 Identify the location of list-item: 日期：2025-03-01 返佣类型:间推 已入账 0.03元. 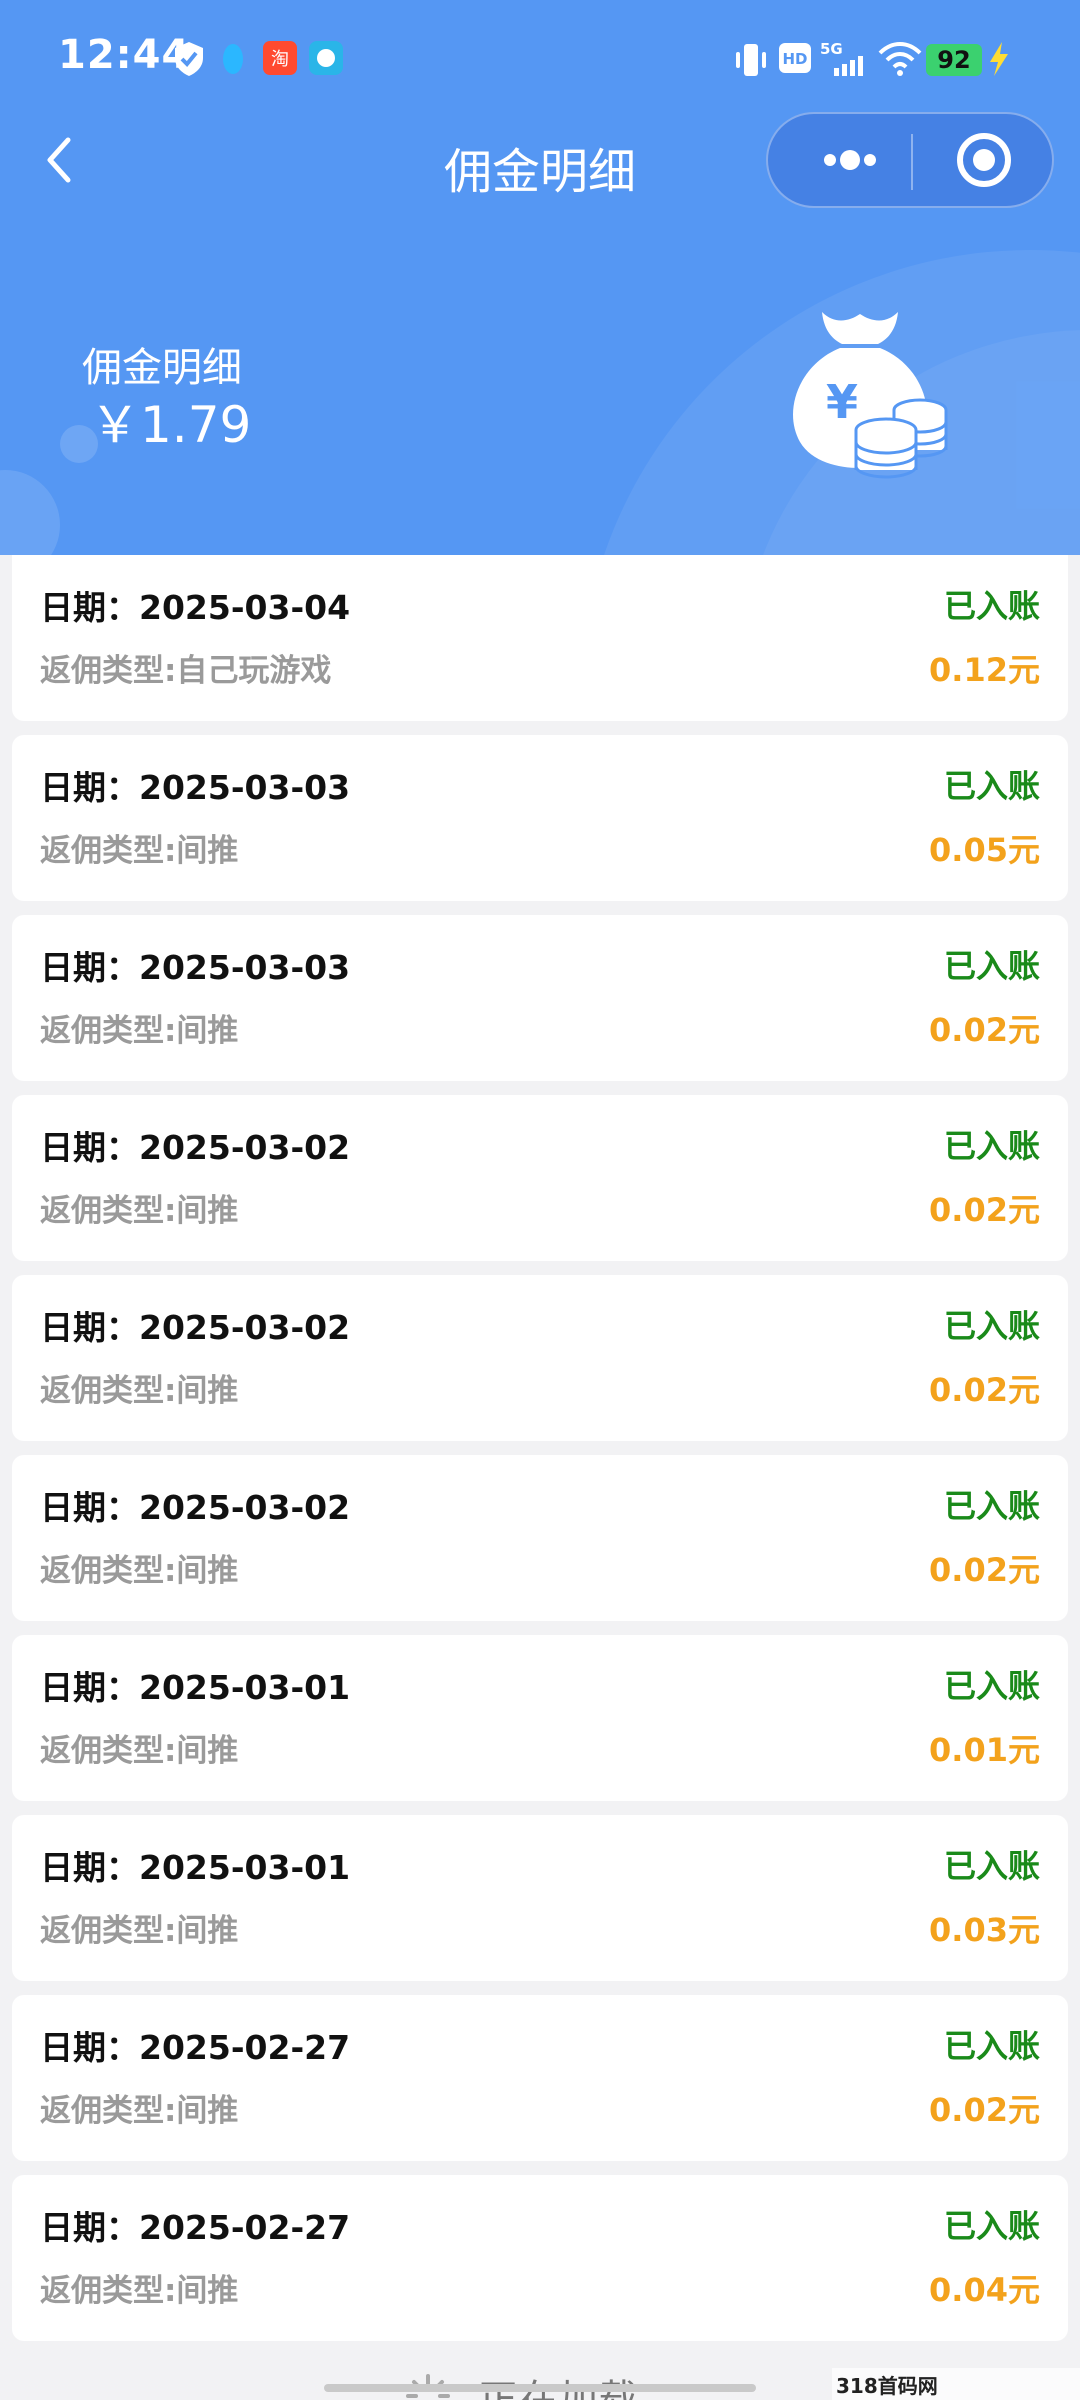
(540, 1898).